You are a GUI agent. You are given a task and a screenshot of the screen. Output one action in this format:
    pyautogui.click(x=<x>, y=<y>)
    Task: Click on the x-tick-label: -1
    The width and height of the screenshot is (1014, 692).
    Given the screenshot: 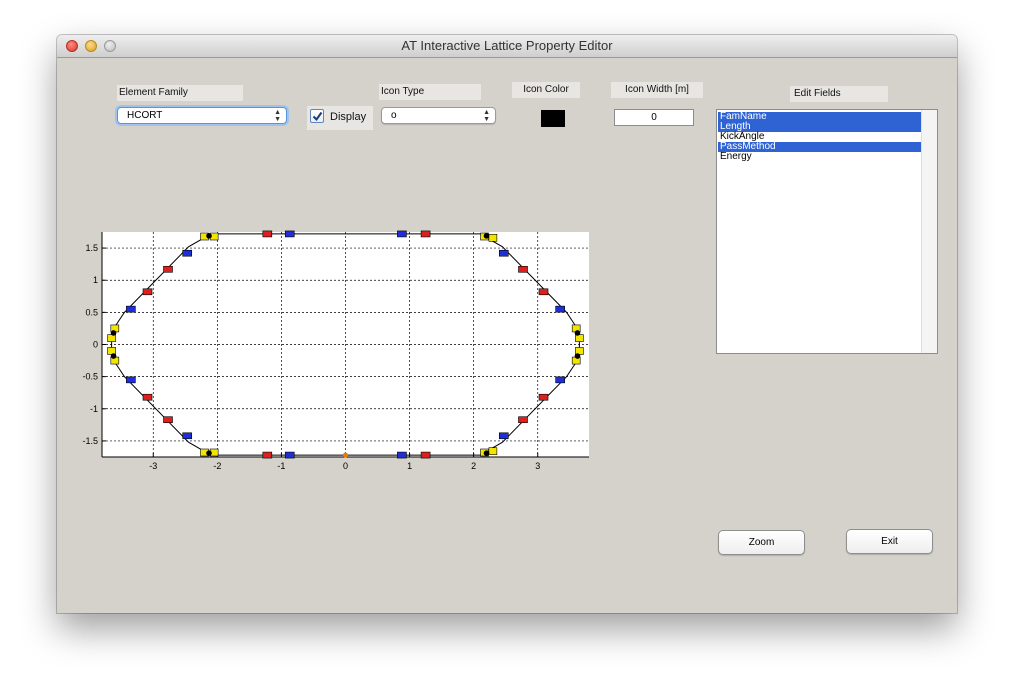 What is the action you would take?
    pyautogui.click(x=281, y=466)
    